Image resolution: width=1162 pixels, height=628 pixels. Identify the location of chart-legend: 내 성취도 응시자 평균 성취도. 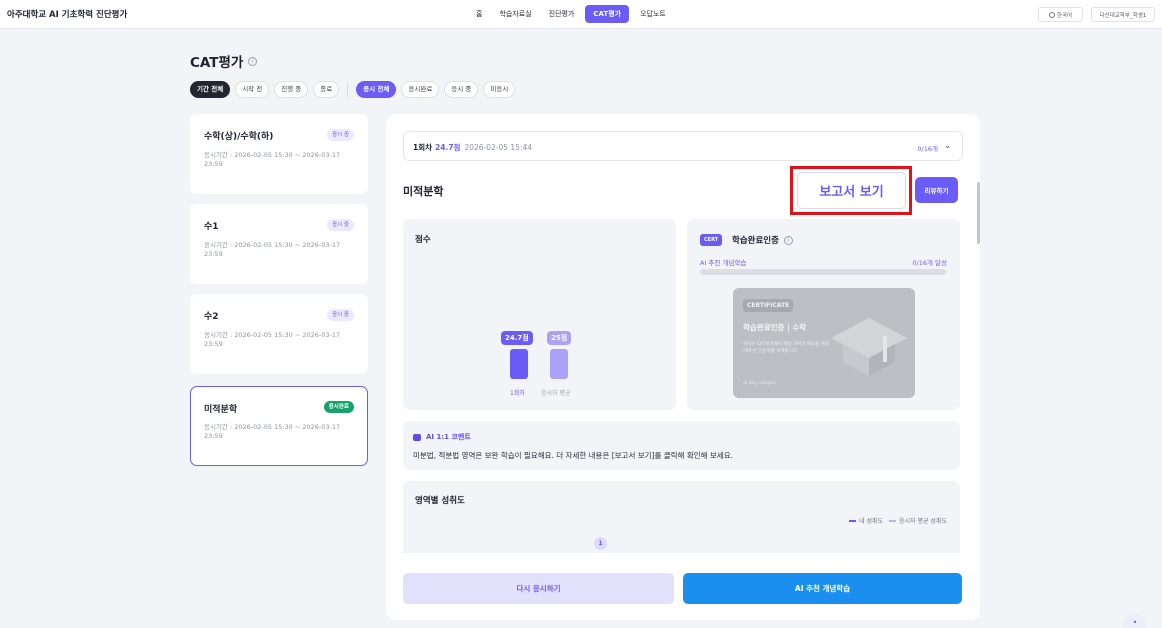
(895, 520).